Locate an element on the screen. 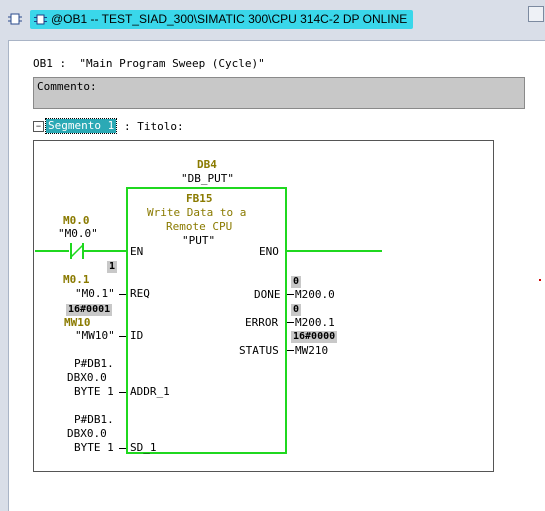 Image resolution: width=545 pixels, height=511 pixels. req-wire is located at coordinates (122, 294).